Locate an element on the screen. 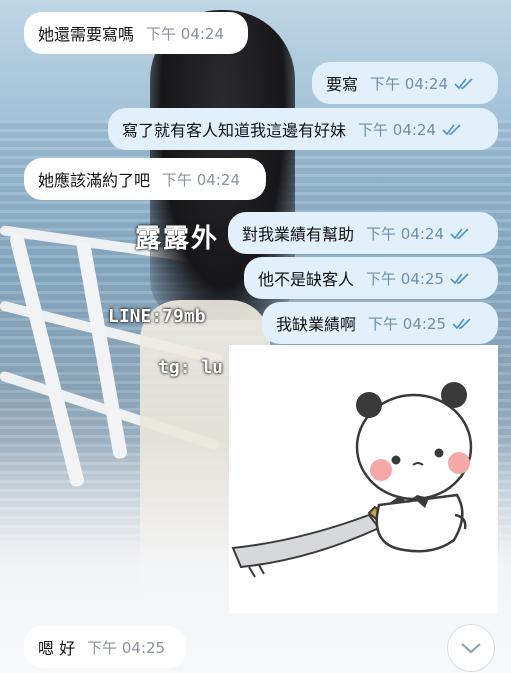 This screenshot has width=511, height=673. message-outgoing: 他不是缺客人 下午 04:25 is located at coordinates (371, 278).